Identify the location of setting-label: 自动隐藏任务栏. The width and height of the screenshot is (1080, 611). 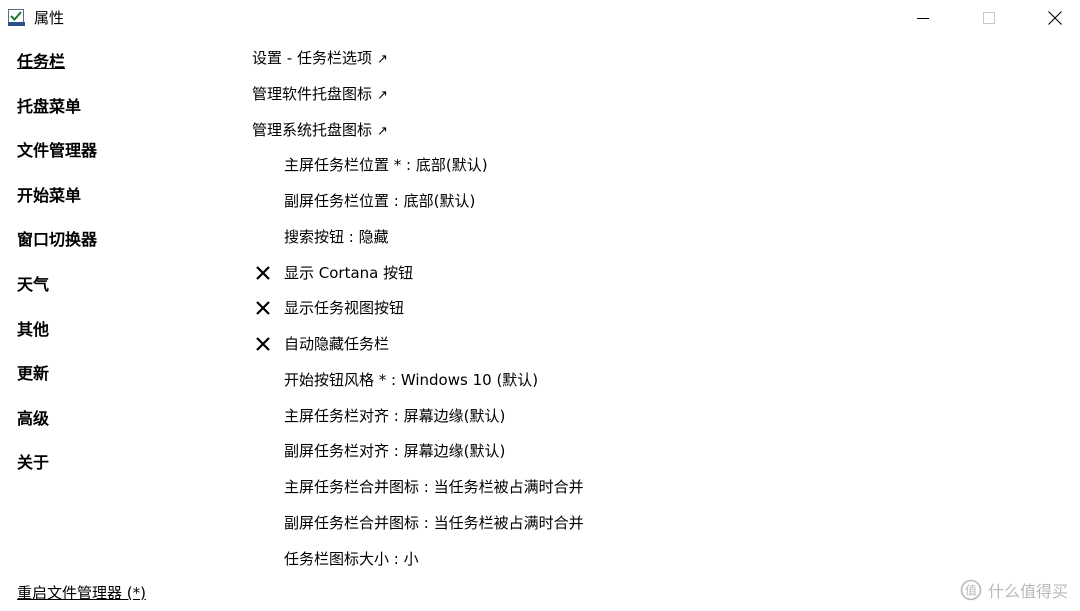
(337, 344).